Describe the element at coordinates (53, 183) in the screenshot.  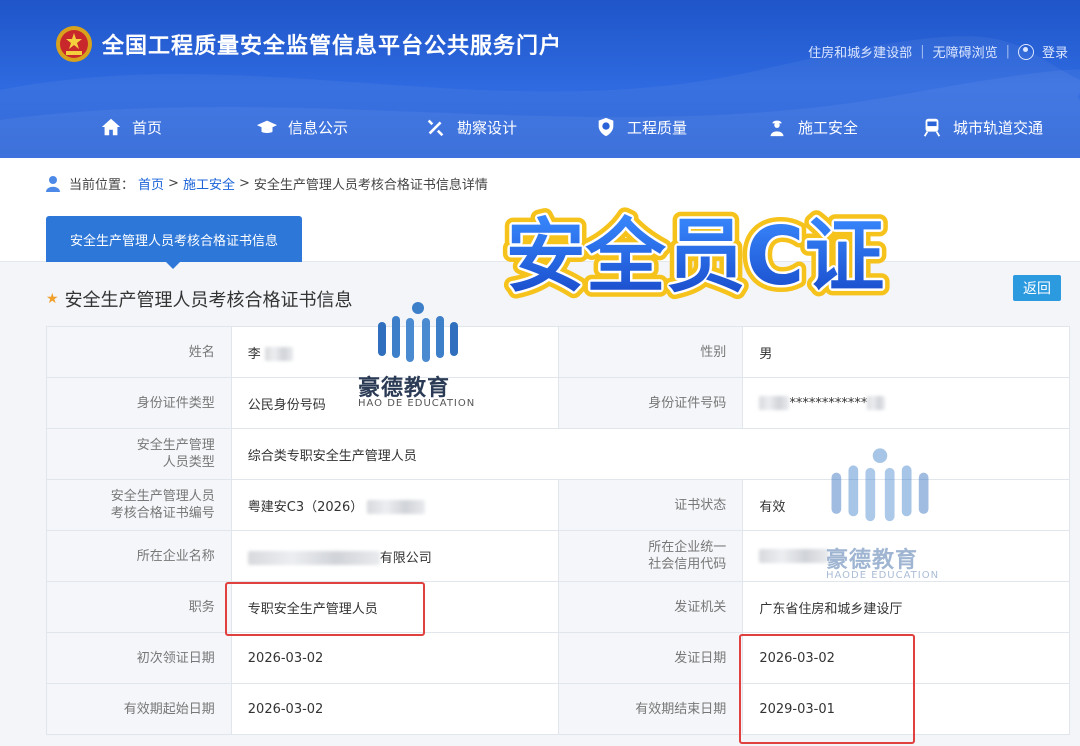
I see `location-person-icon` at that location.